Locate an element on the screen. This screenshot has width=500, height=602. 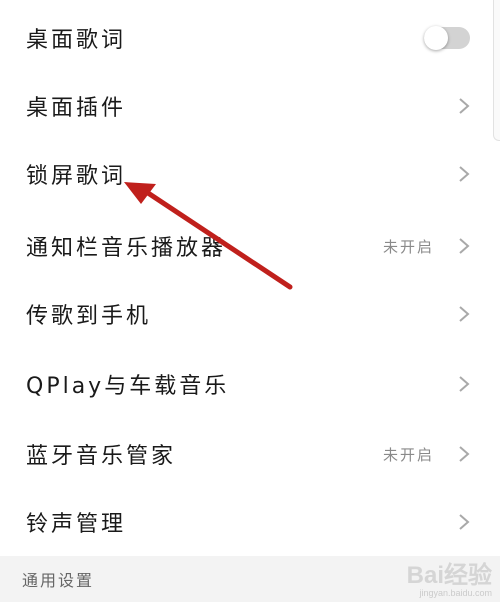
setting-row-notification-player: 通知栏音乐播放器 未开启 is located at coordinates (250, 246).